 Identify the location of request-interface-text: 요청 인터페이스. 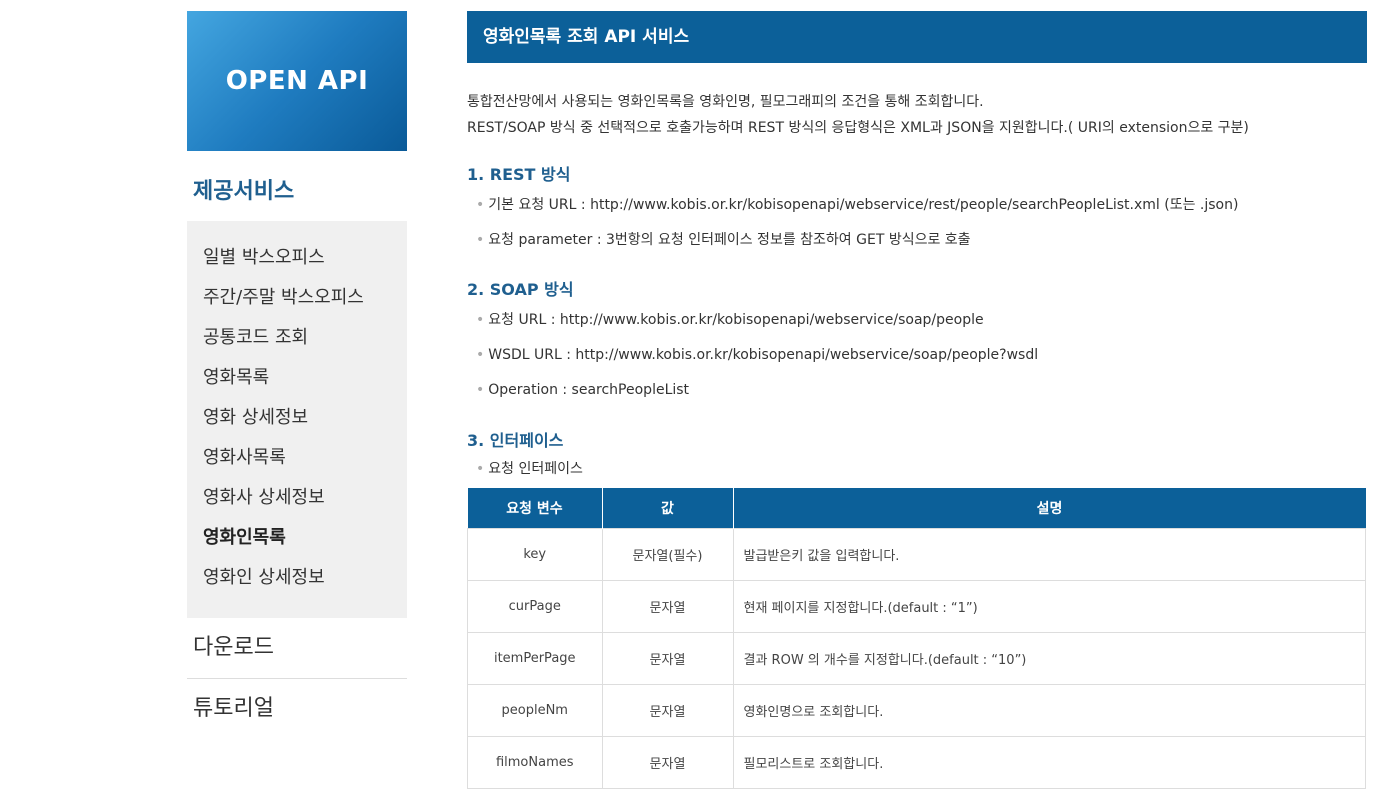
(535, 469).